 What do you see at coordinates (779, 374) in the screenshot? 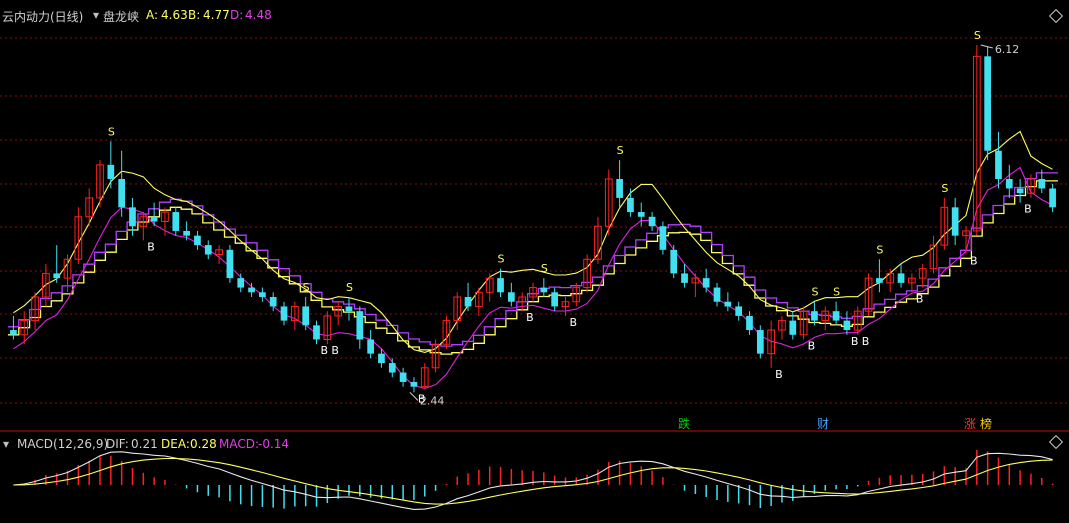
I see `buy-signal-70: B` at bounding box center [779, 374].